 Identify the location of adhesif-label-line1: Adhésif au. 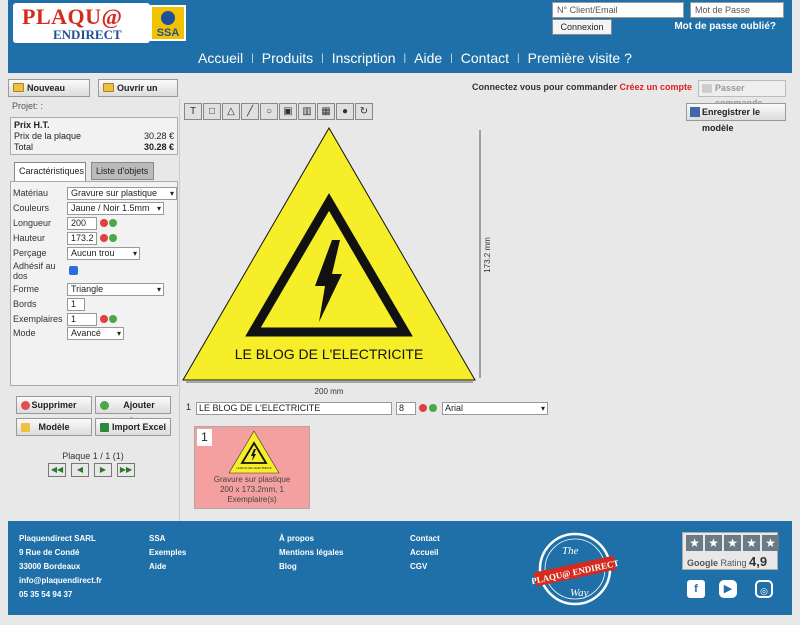
(34, 266).